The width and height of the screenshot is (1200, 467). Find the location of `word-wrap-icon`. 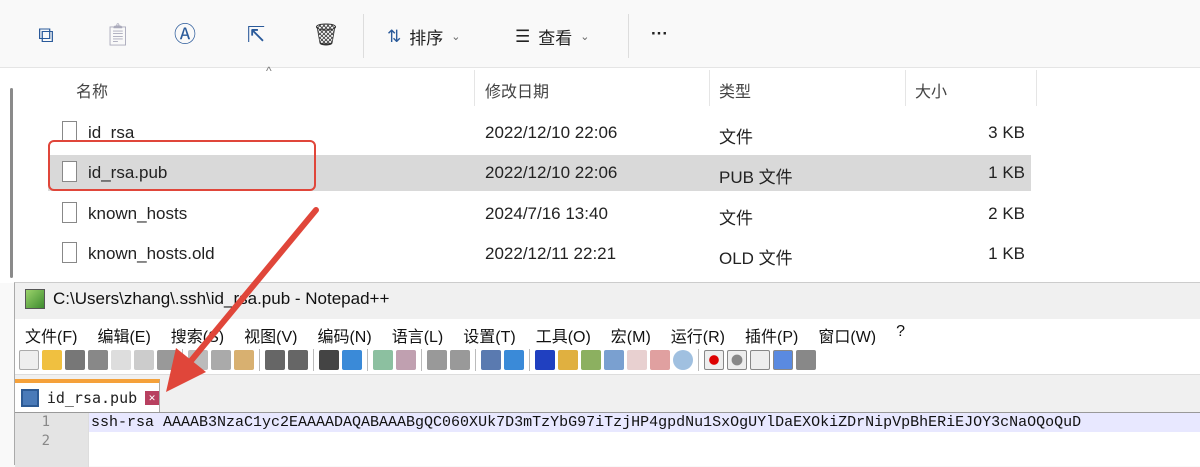

word-wrap-icon is located at coordinates (491, 359).